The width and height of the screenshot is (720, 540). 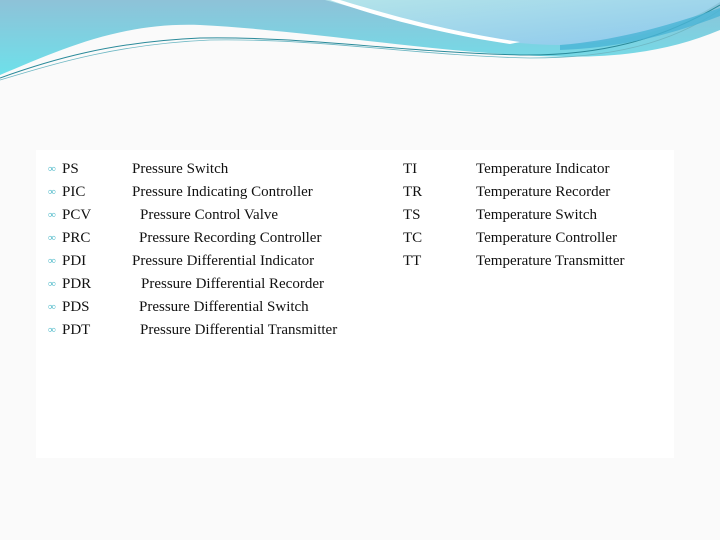 I want to click on instrument-meaning: Pressure Differential Transmitter, so click(x=239, y=330).